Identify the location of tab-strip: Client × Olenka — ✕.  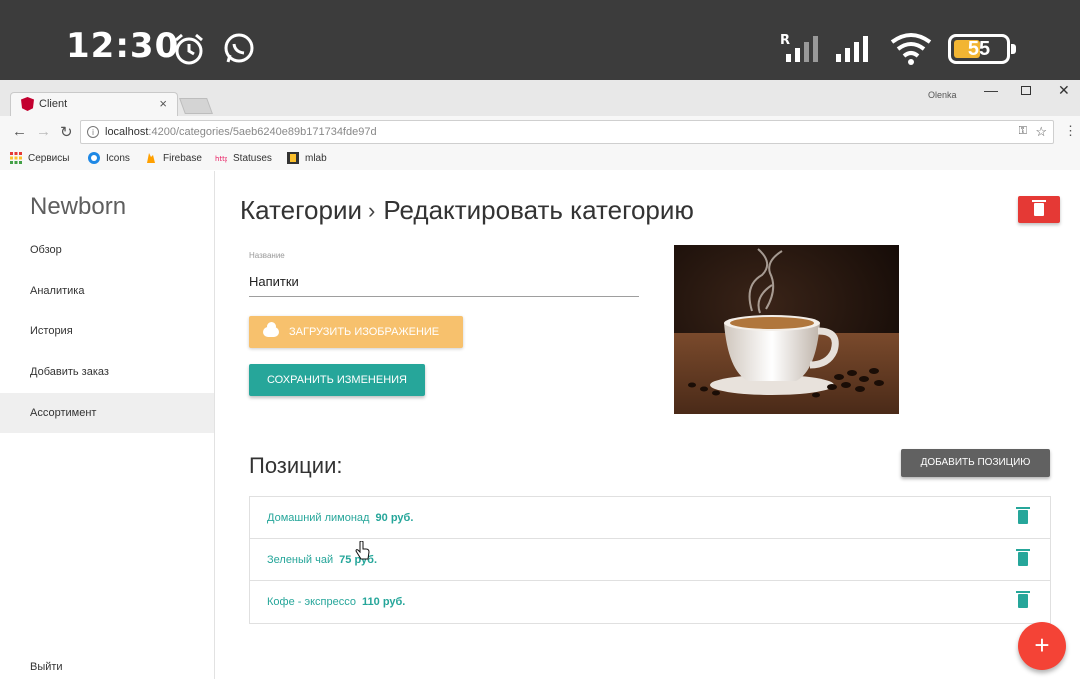
(540, 98).